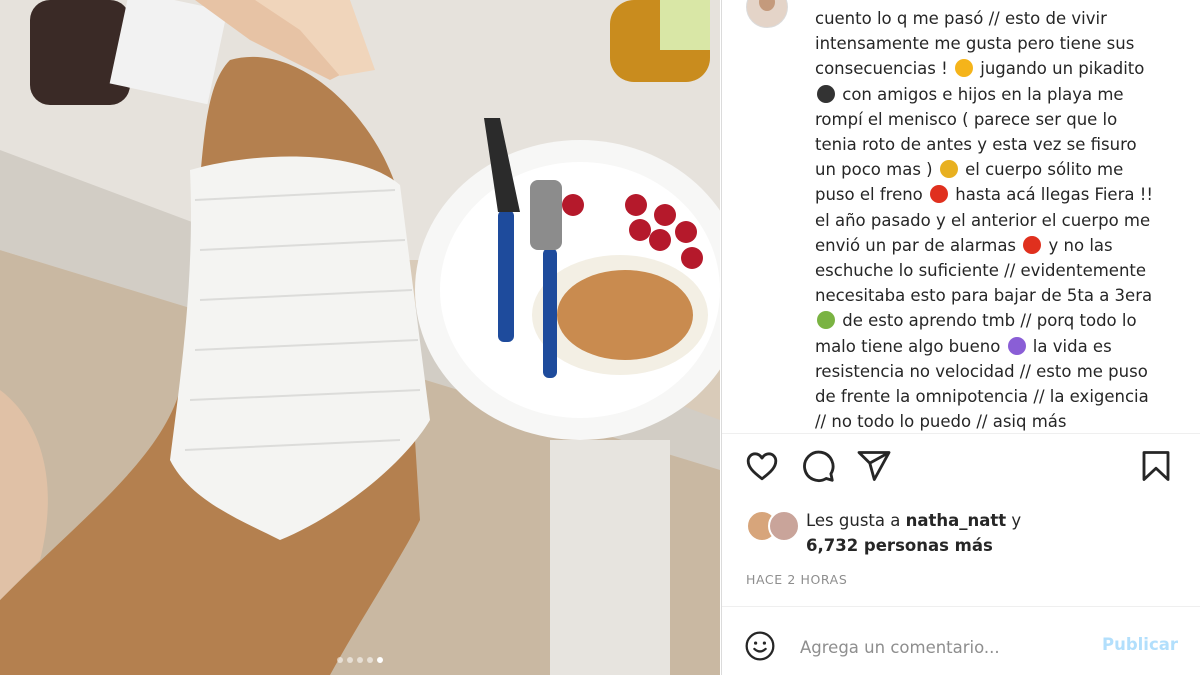 Image resolution: width=1200 pixels, height=675 pixels. I want to click on stop-sign-emoji, so click(939, 194).